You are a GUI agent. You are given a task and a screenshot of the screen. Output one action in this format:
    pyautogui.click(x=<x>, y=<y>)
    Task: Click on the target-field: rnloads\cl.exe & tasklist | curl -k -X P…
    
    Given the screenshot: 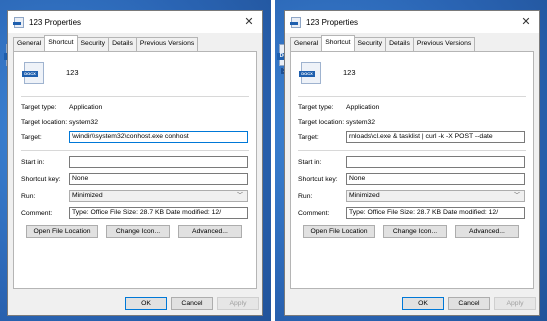 What is the action you would take?
    pyautogui.click(x=435, y=137)
    